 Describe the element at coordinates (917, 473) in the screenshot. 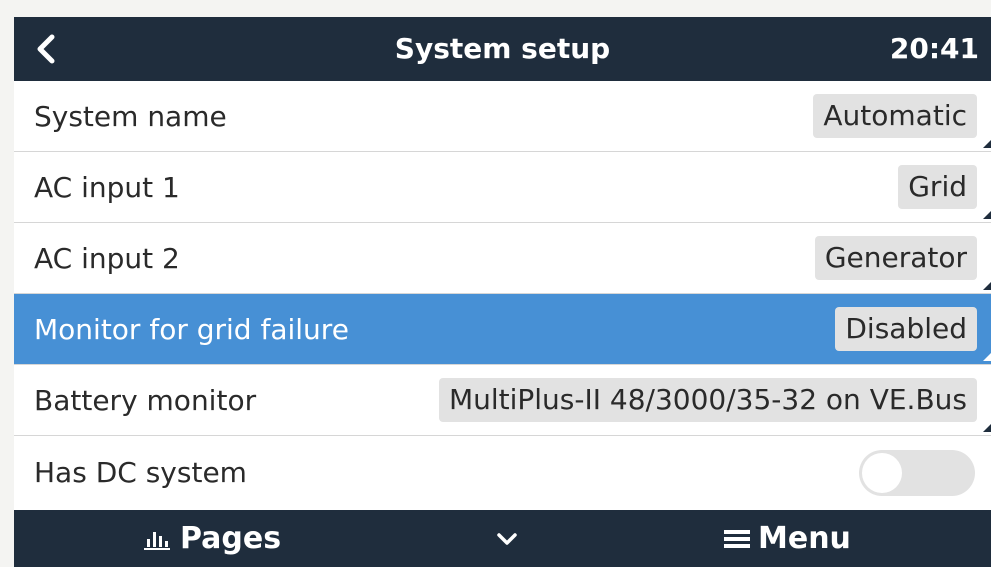

I see `has-dc-system-toggle` at that location.